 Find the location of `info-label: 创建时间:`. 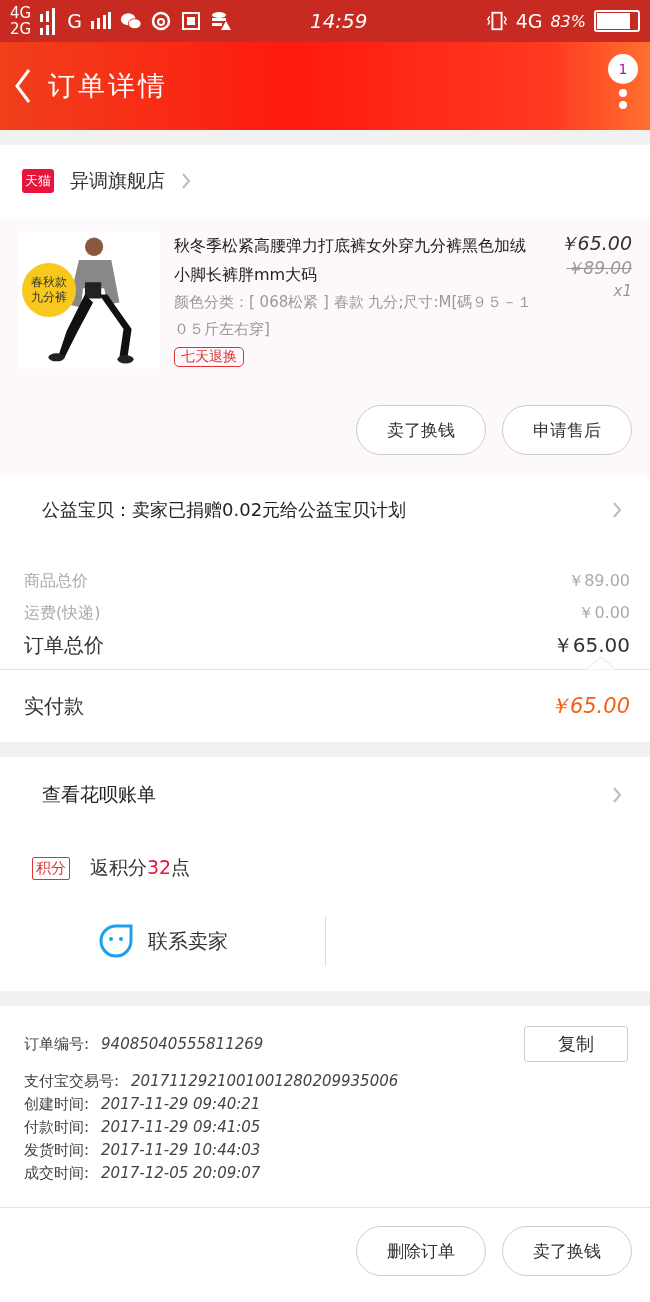

info-label: 创建时间: is located at coordinates (57, 1104).